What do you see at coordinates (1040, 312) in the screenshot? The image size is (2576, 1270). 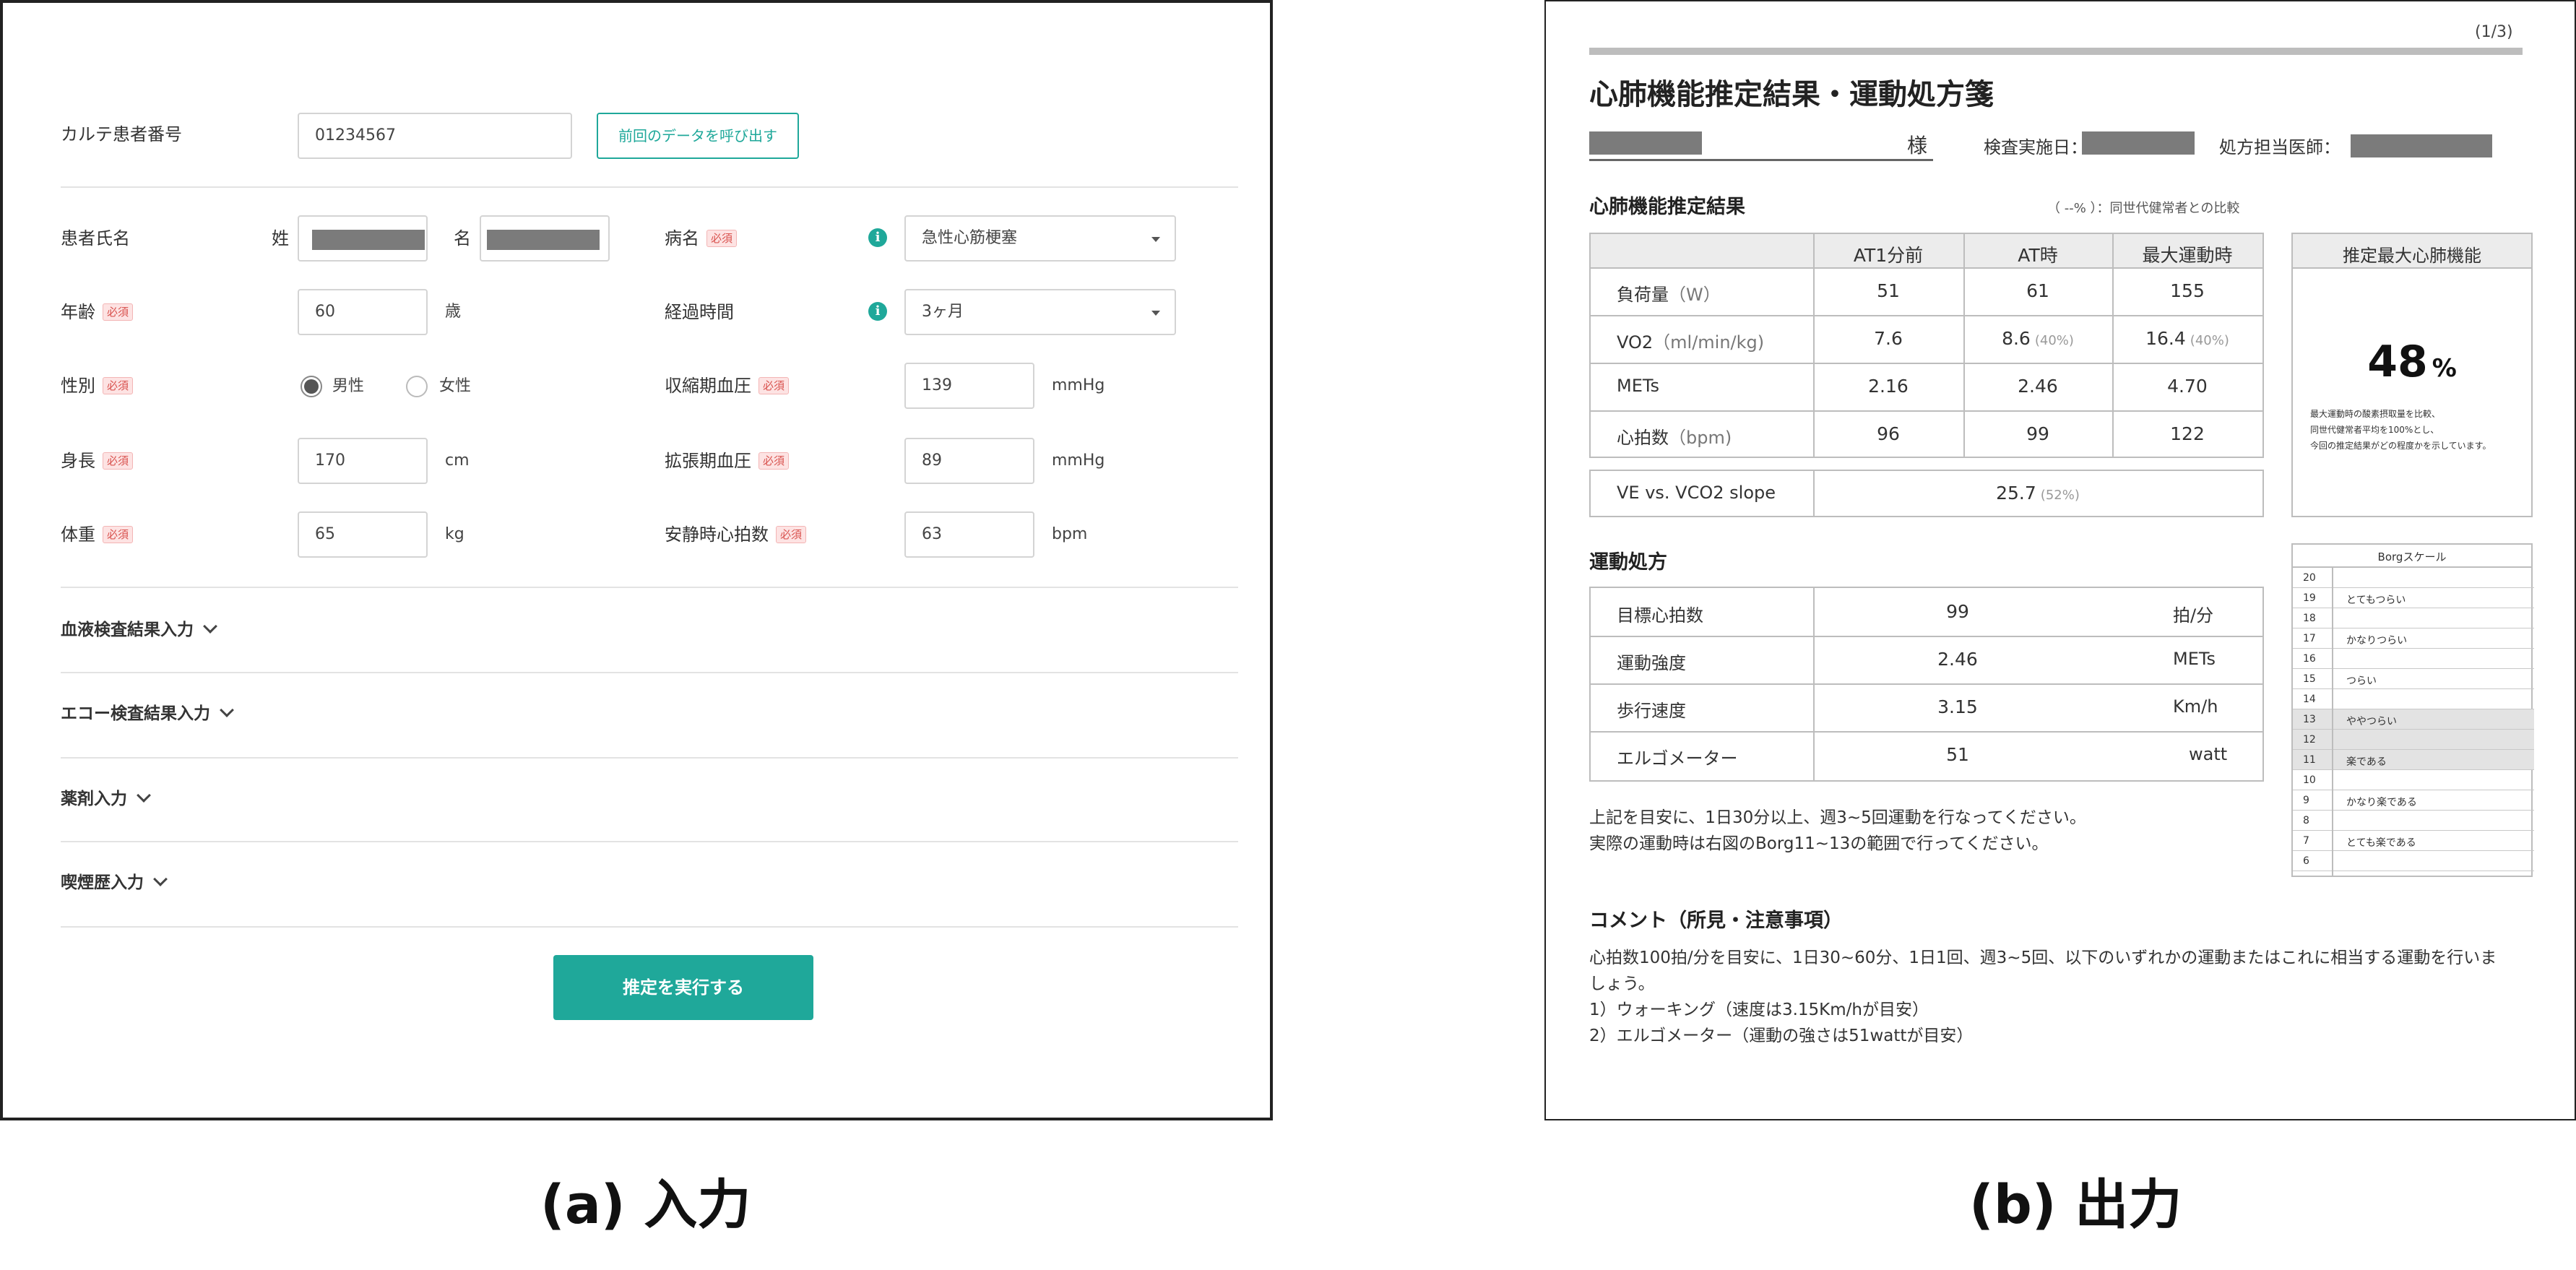 I see `elapsed-time-select: 3ヶ月` at bounding box center [1040, 312].